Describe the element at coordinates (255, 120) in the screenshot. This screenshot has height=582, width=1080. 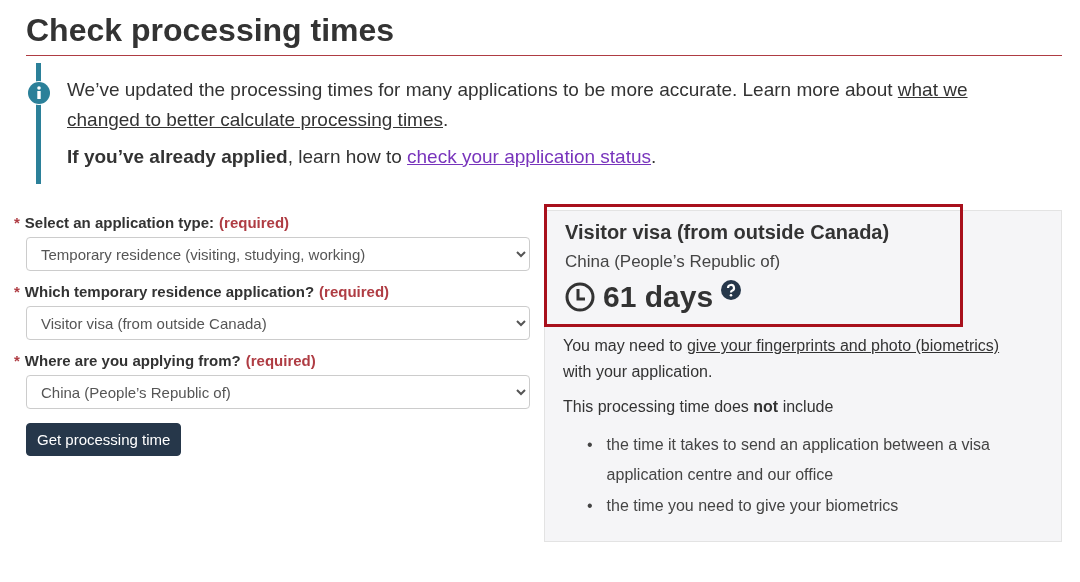
I see `link: changed to better calculate processing times` at that location.